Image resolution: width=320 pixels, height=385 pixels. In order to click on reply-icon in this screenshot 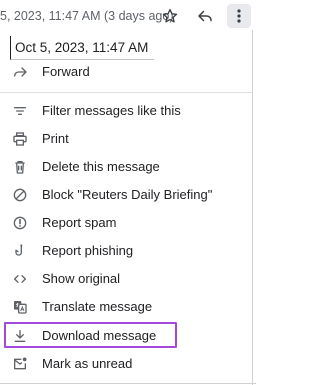, I will do `click(205, 16)`.